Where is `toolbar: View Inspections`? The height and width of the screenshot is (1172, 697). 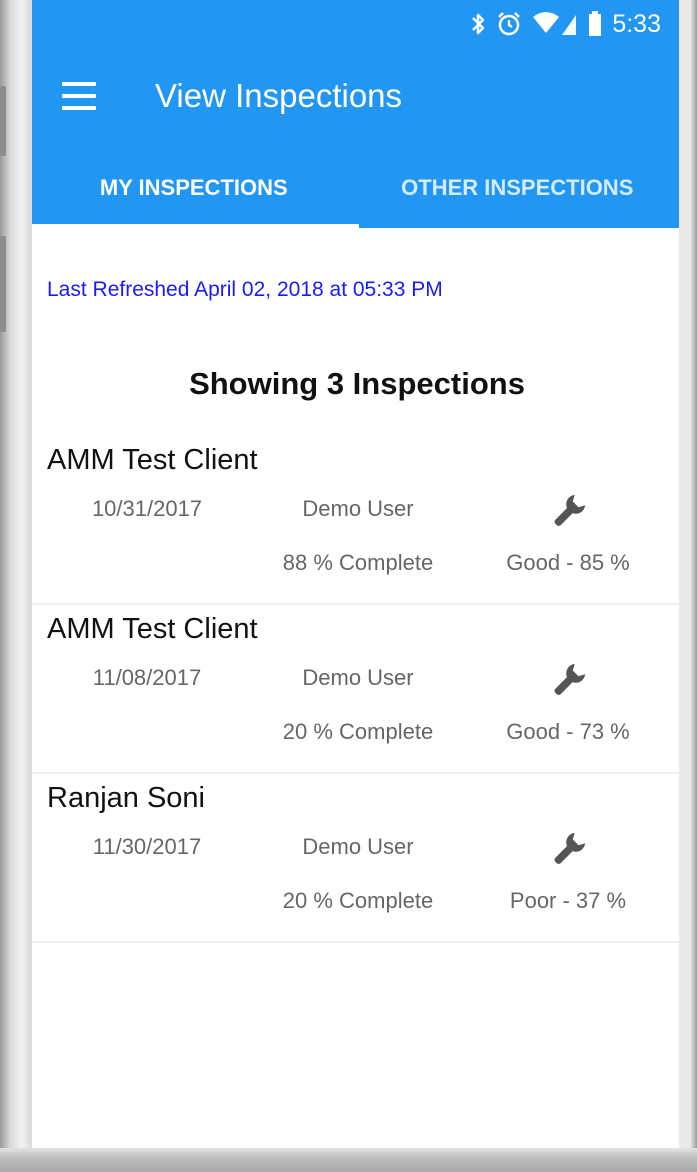
toolbar: View Inspections is located at coordinates (355, 98).